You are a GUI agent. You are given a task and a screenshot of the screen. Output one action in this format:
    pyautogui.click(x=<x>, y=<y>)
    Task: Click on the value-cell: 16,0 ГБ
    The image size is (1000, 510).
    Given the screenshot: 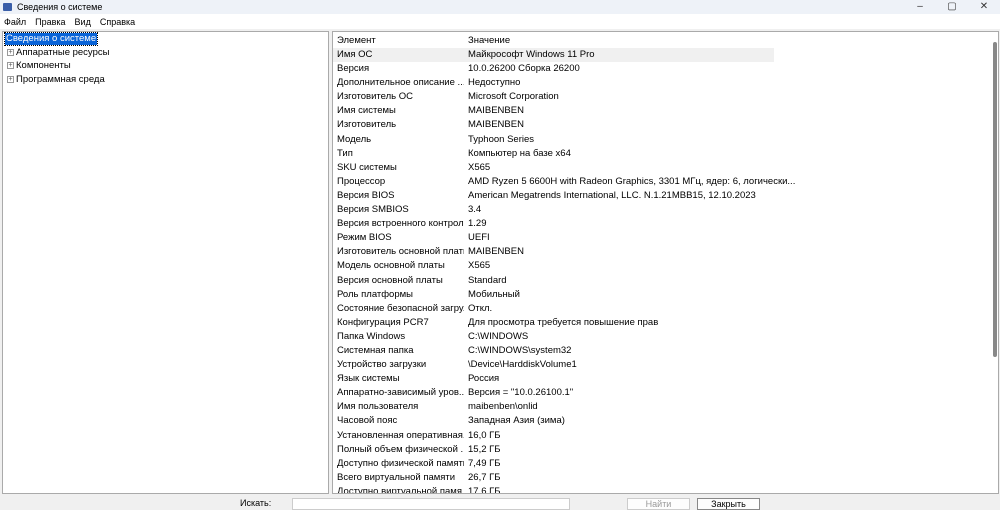 What is the action you would take?
    pyautogui.click(x=484, y=435)
    